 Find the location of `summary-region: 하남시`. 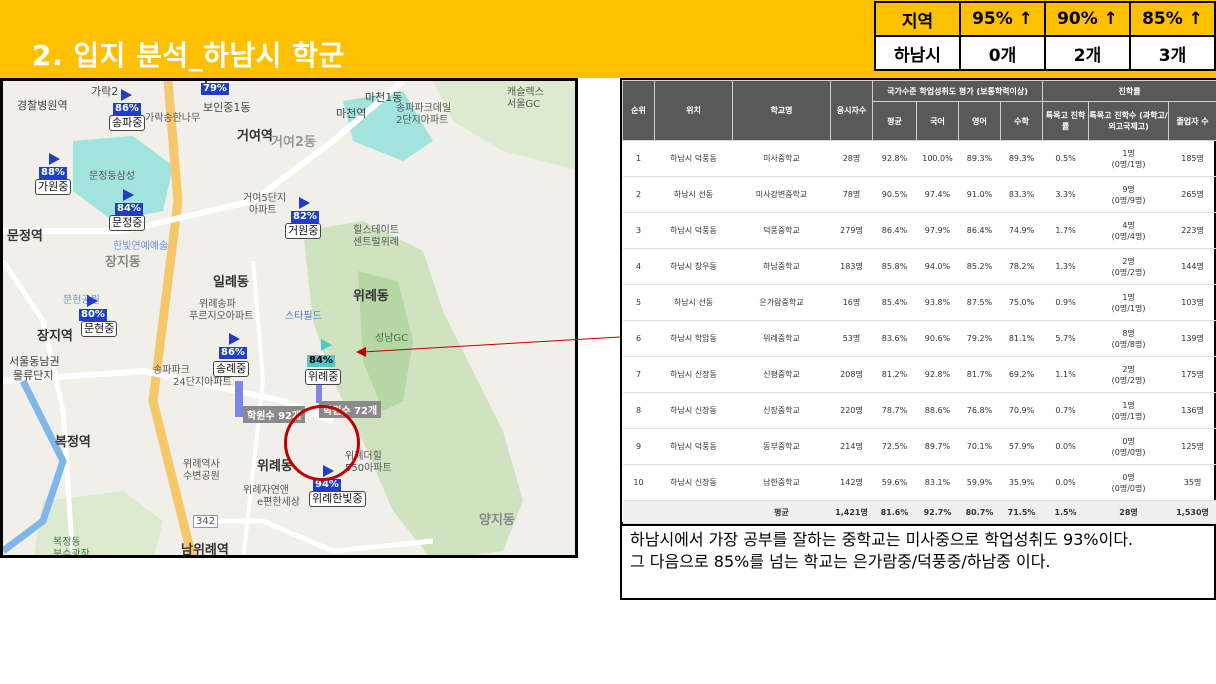

summary-region: 하남시 is located at coordinates (917, 53).